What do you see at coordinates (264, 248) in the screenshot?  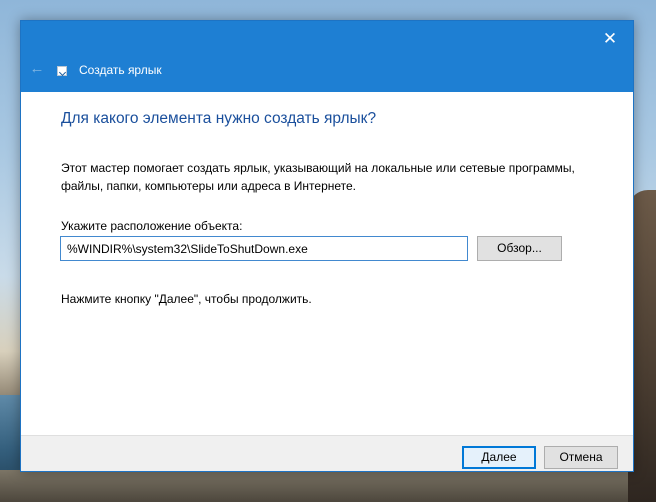 I see `location-input` at bounding box center [264, 248].